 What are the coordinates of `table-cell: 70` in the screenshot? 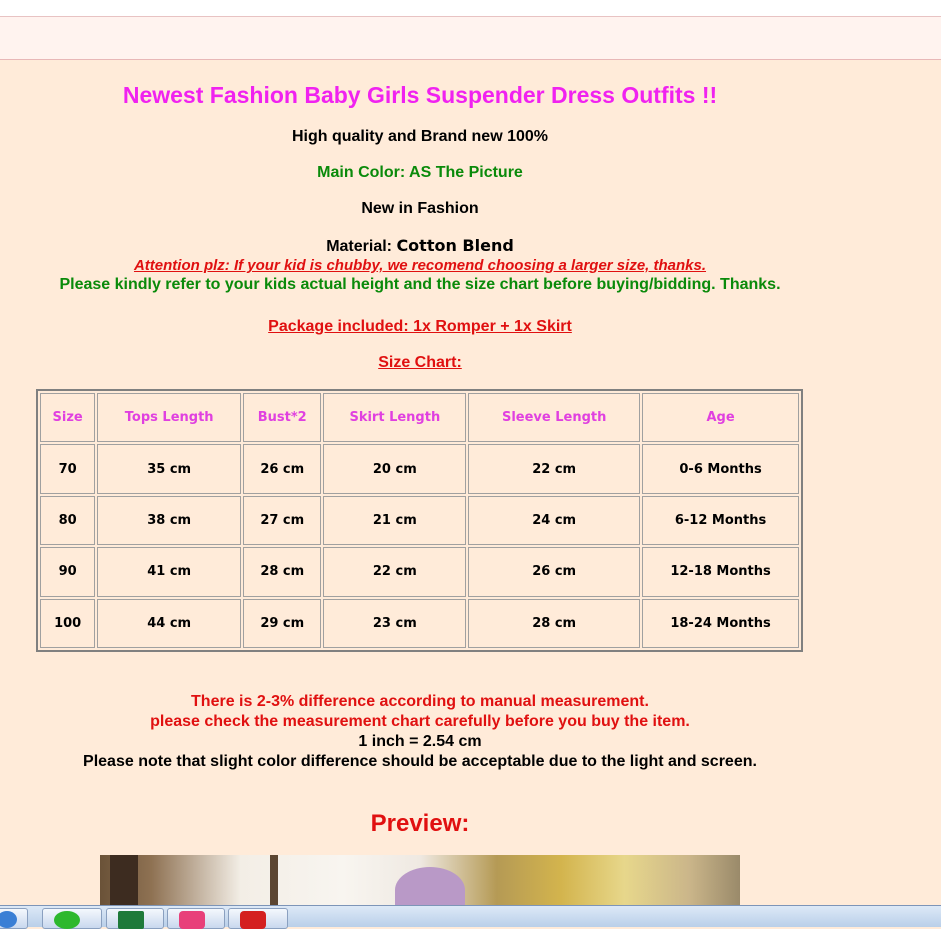 It's located at (68, 469).